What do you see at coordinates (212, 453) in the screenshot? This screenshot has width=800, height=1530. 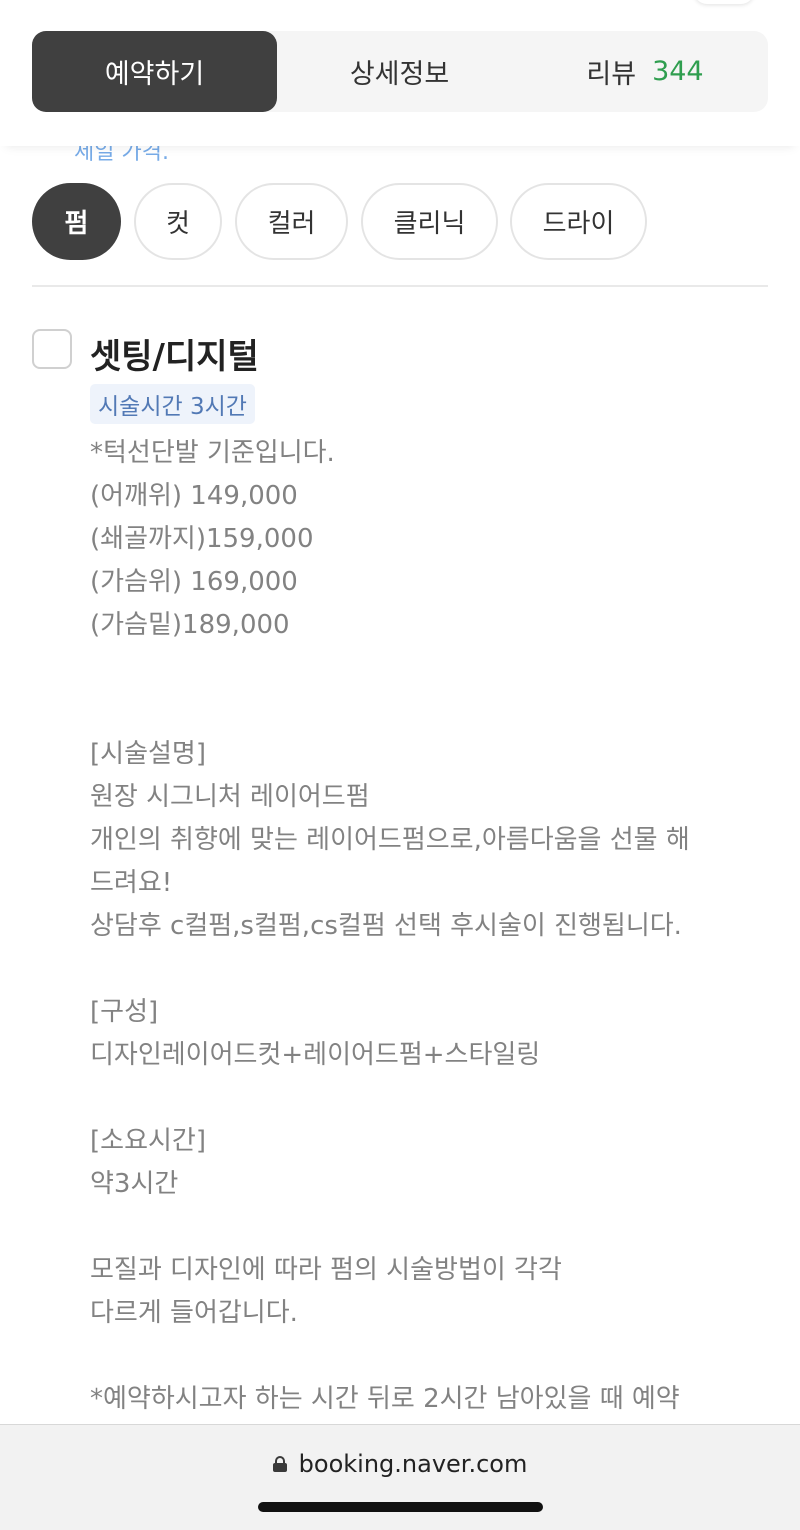 I see `description-line: *턱선단발 기준입니다.` at bounding box center [212, 453].